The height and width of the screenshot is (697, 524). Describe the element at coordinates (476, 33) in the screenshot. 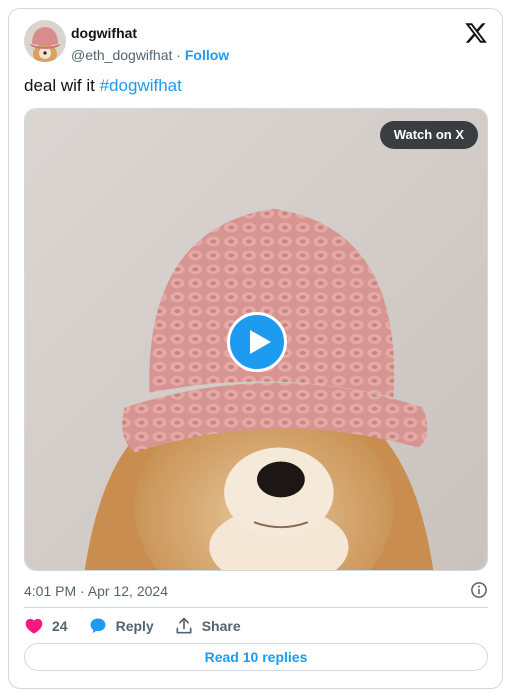

I see `x-logo-icon` at that location.